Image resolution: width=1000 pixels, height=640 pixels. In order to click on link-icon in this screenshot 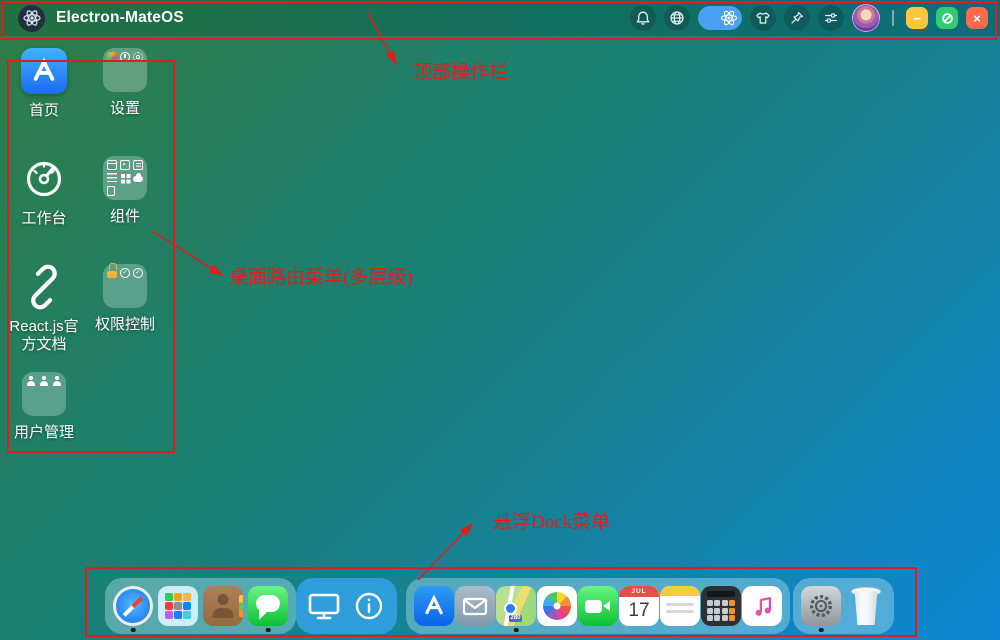, I will do `click(44, 287)`.